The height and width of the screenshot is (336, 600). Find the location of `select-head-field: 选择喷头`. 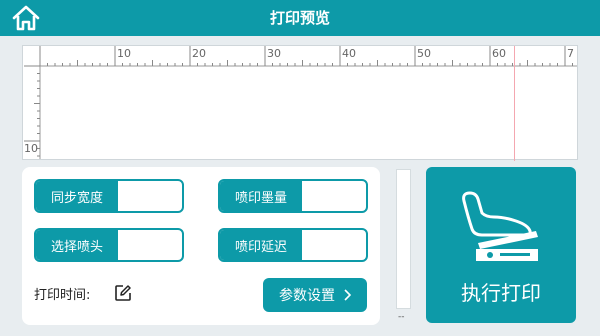

select-head-field: 选择喷头 is located at coordinates (109, 245).